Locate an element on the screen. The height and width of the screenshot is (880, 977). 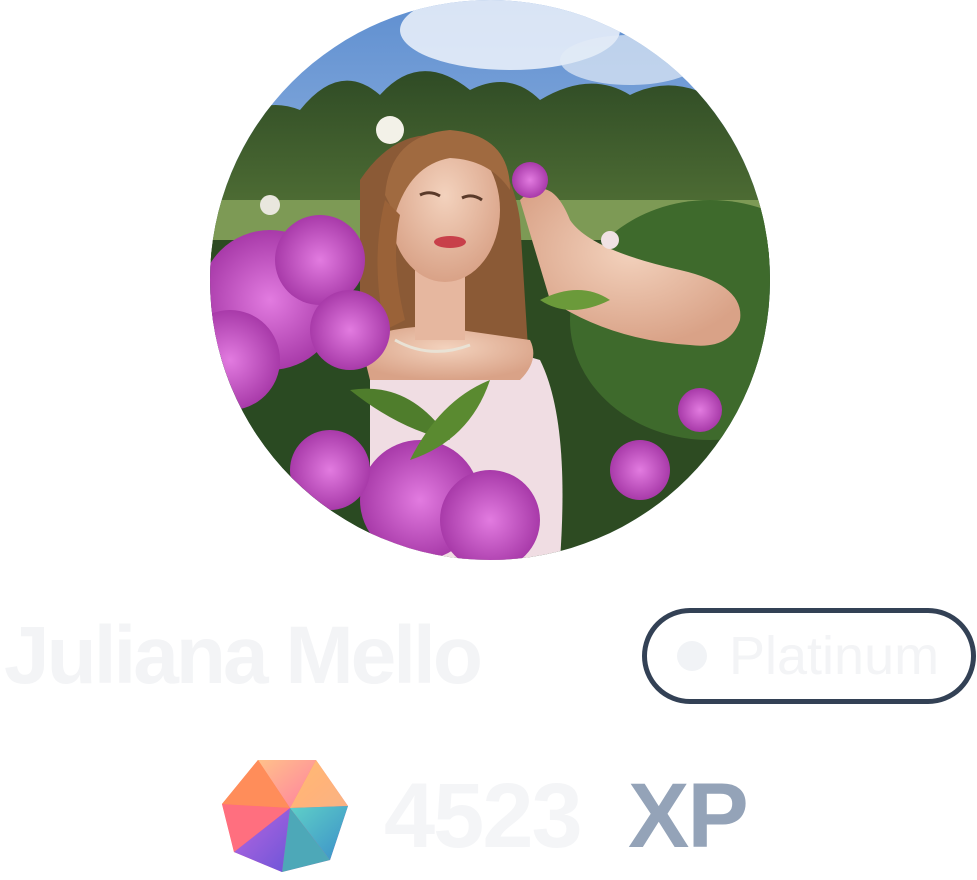
tier-badge: Platinum is located at coordinates (809, 656).